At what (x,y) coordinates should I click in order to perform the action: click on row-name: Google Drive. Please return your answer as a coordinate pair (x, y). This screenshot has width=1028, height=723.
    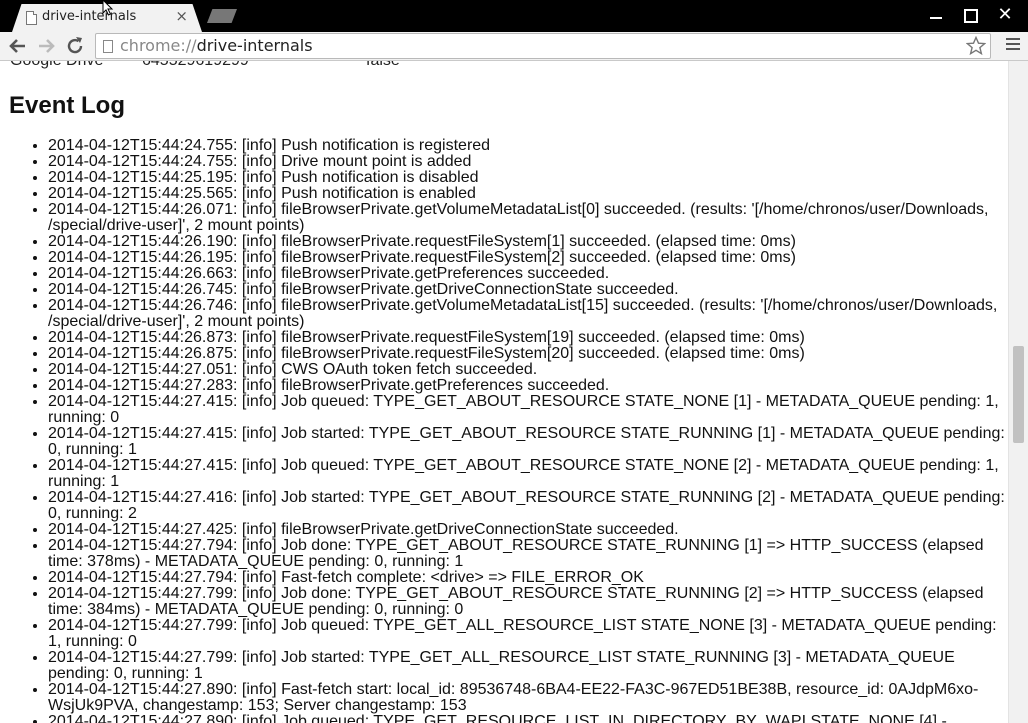
    Looking at the image, I should click on (56, 65).